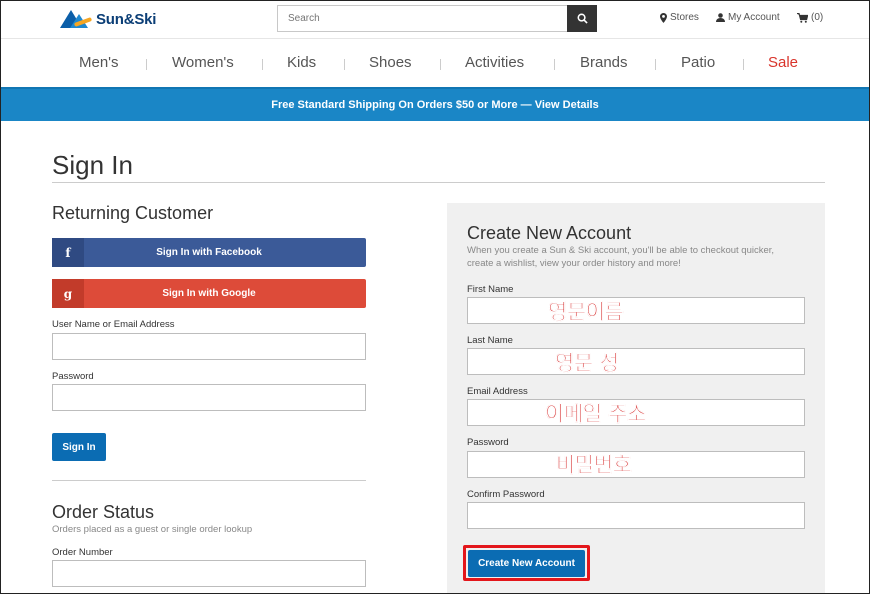 The image size is (870, 594). Describe the element at coordinates (68, 293) in the screenshot. I see `google-icon: g` at that location.